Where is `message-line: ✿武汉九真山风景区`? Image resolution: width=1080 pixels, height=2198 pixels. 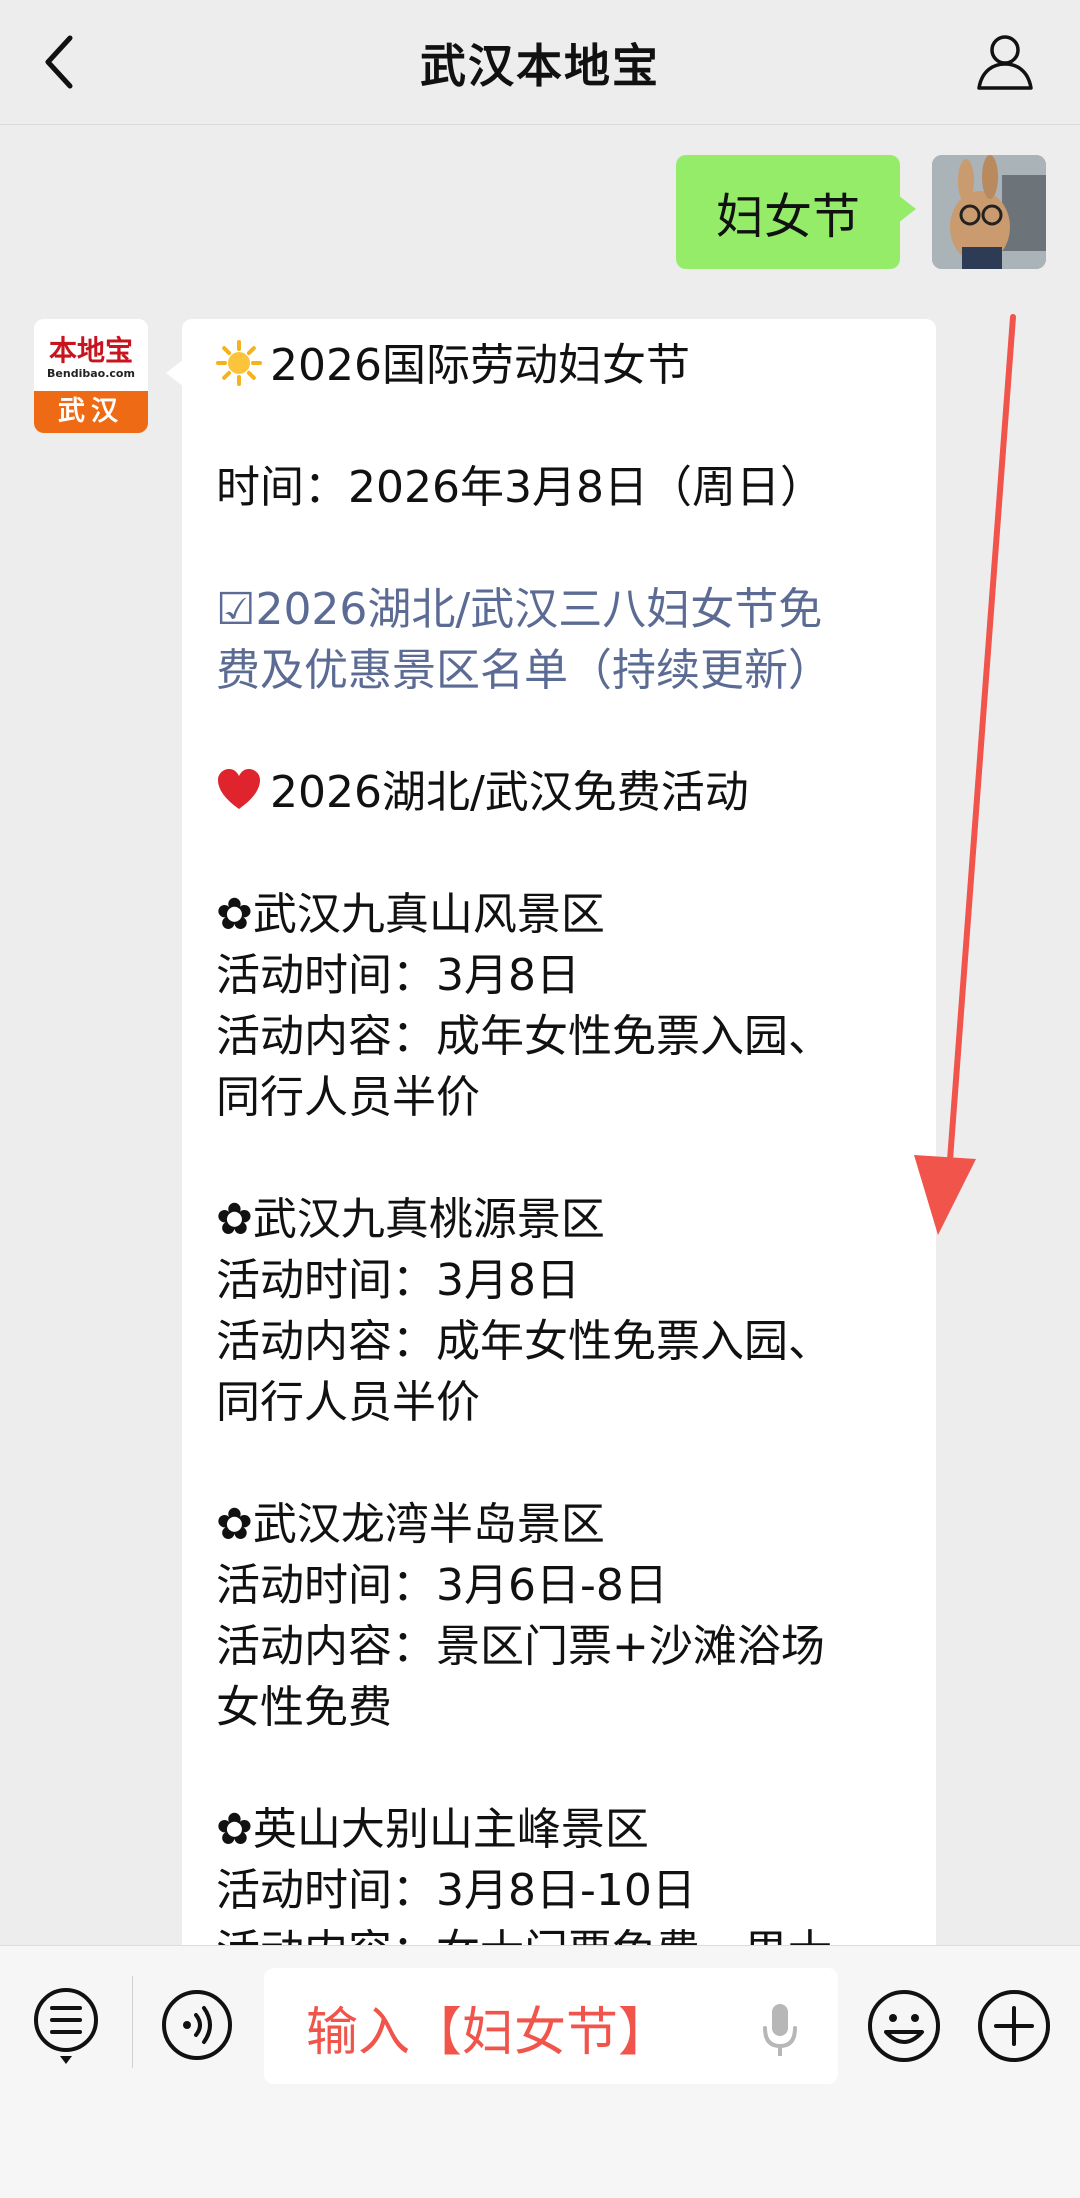 message-line: ✿武汉九真山风景区 is located at coordinates (561, 914).